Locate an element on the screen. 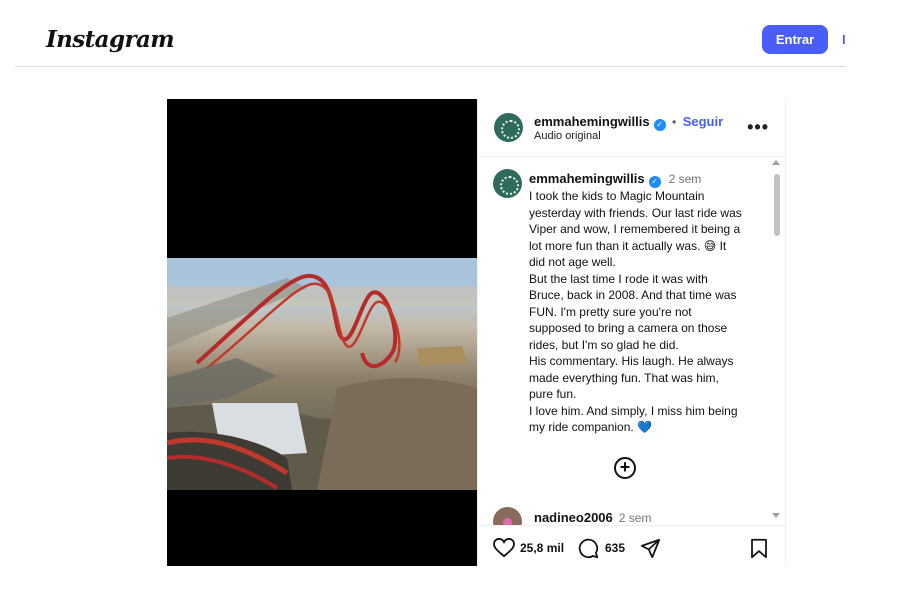 The image size is (905, 603). author-line: emmahemingwillis ✓ • Seguir is located at coordinates (628, 122).